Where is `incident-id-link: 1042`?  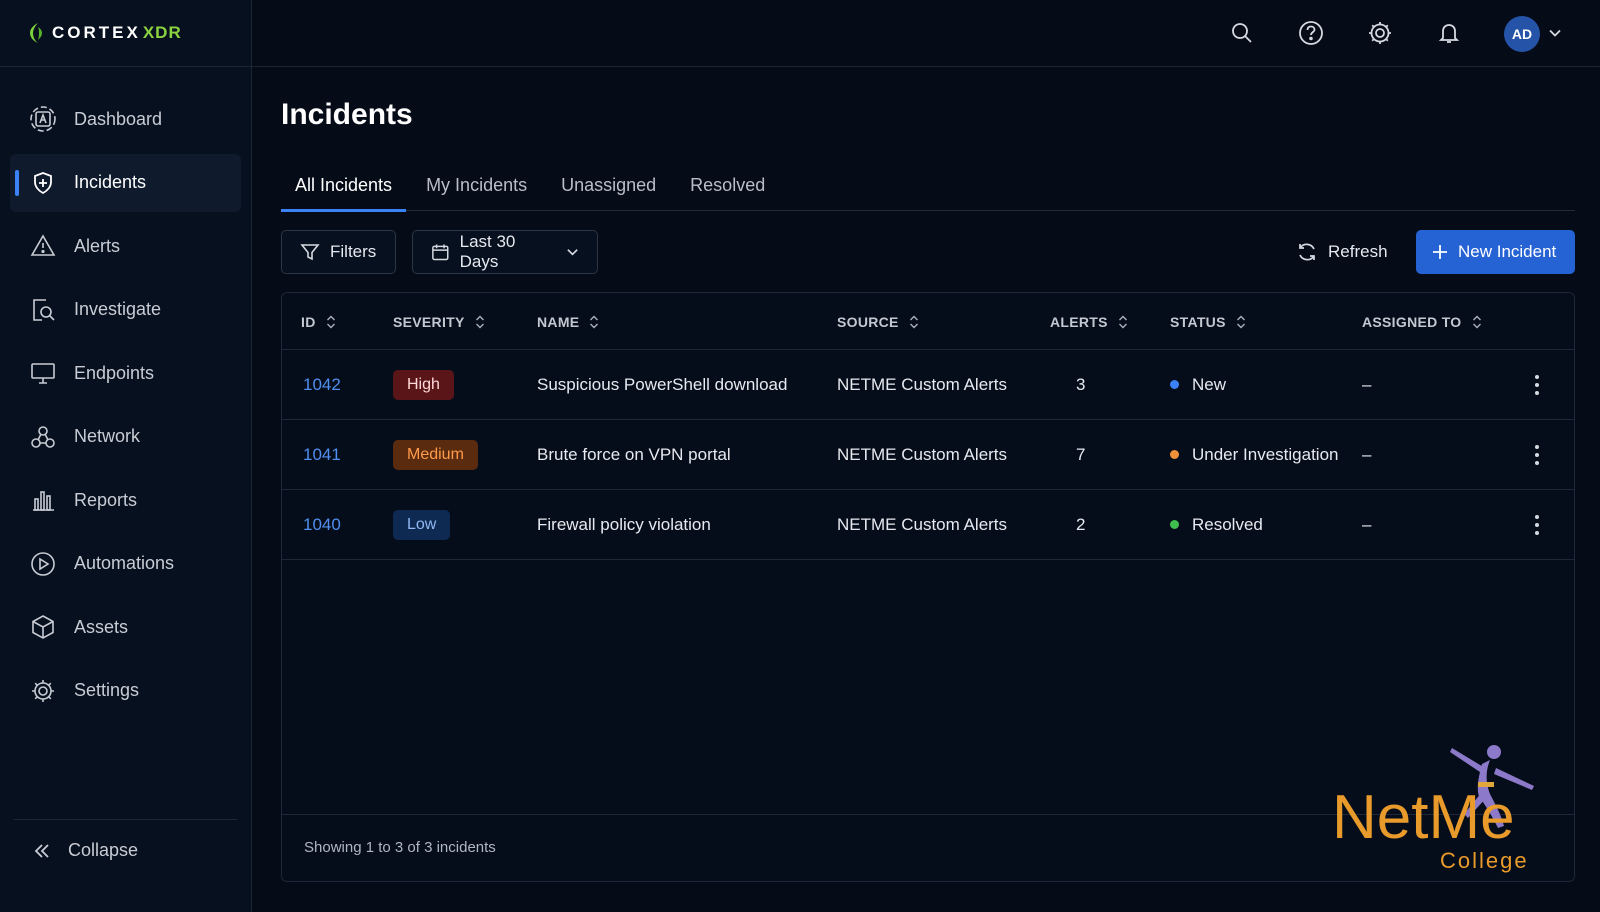 incident-id-link: 1042 is located at coordinates (322, 385).